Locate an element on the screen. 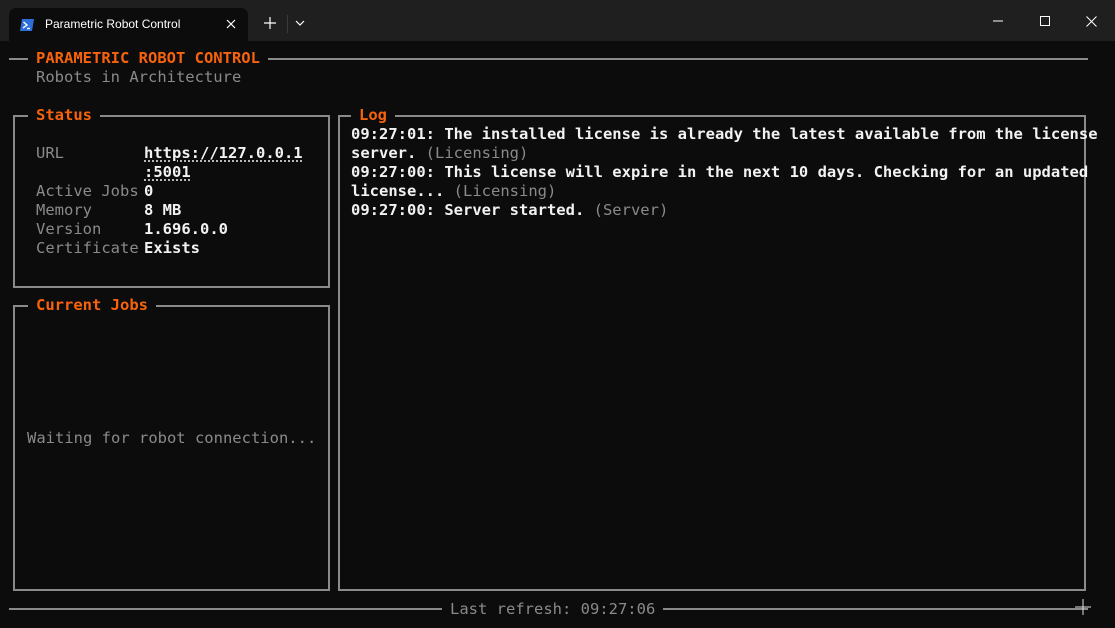 The width and height of the screenshot is (1115, 628). powershell-icon is located at coordinates (27, 24).